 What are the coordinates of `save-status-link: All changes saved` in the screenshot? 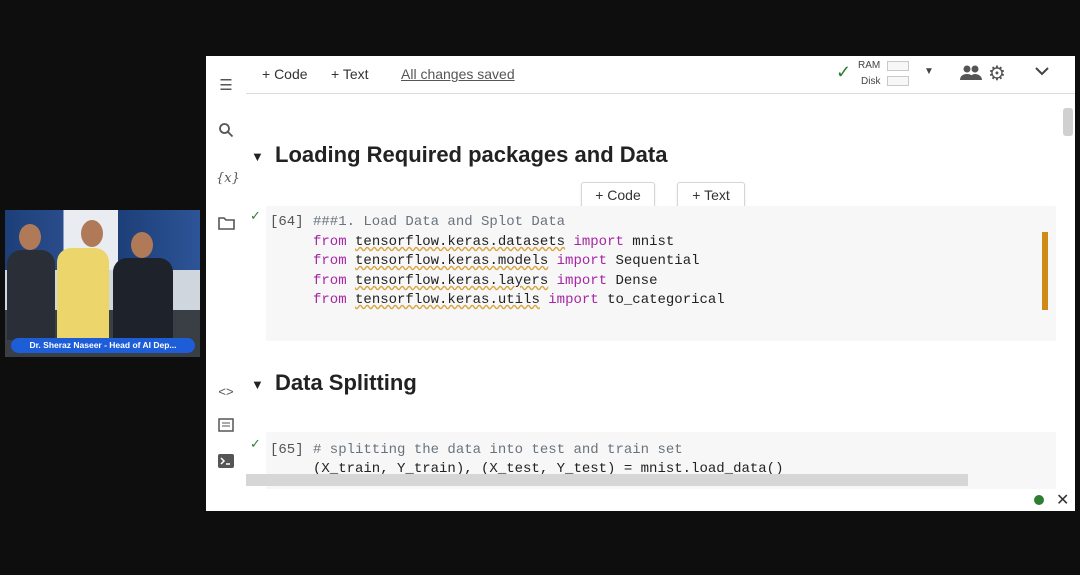 It's located at (458, 74).